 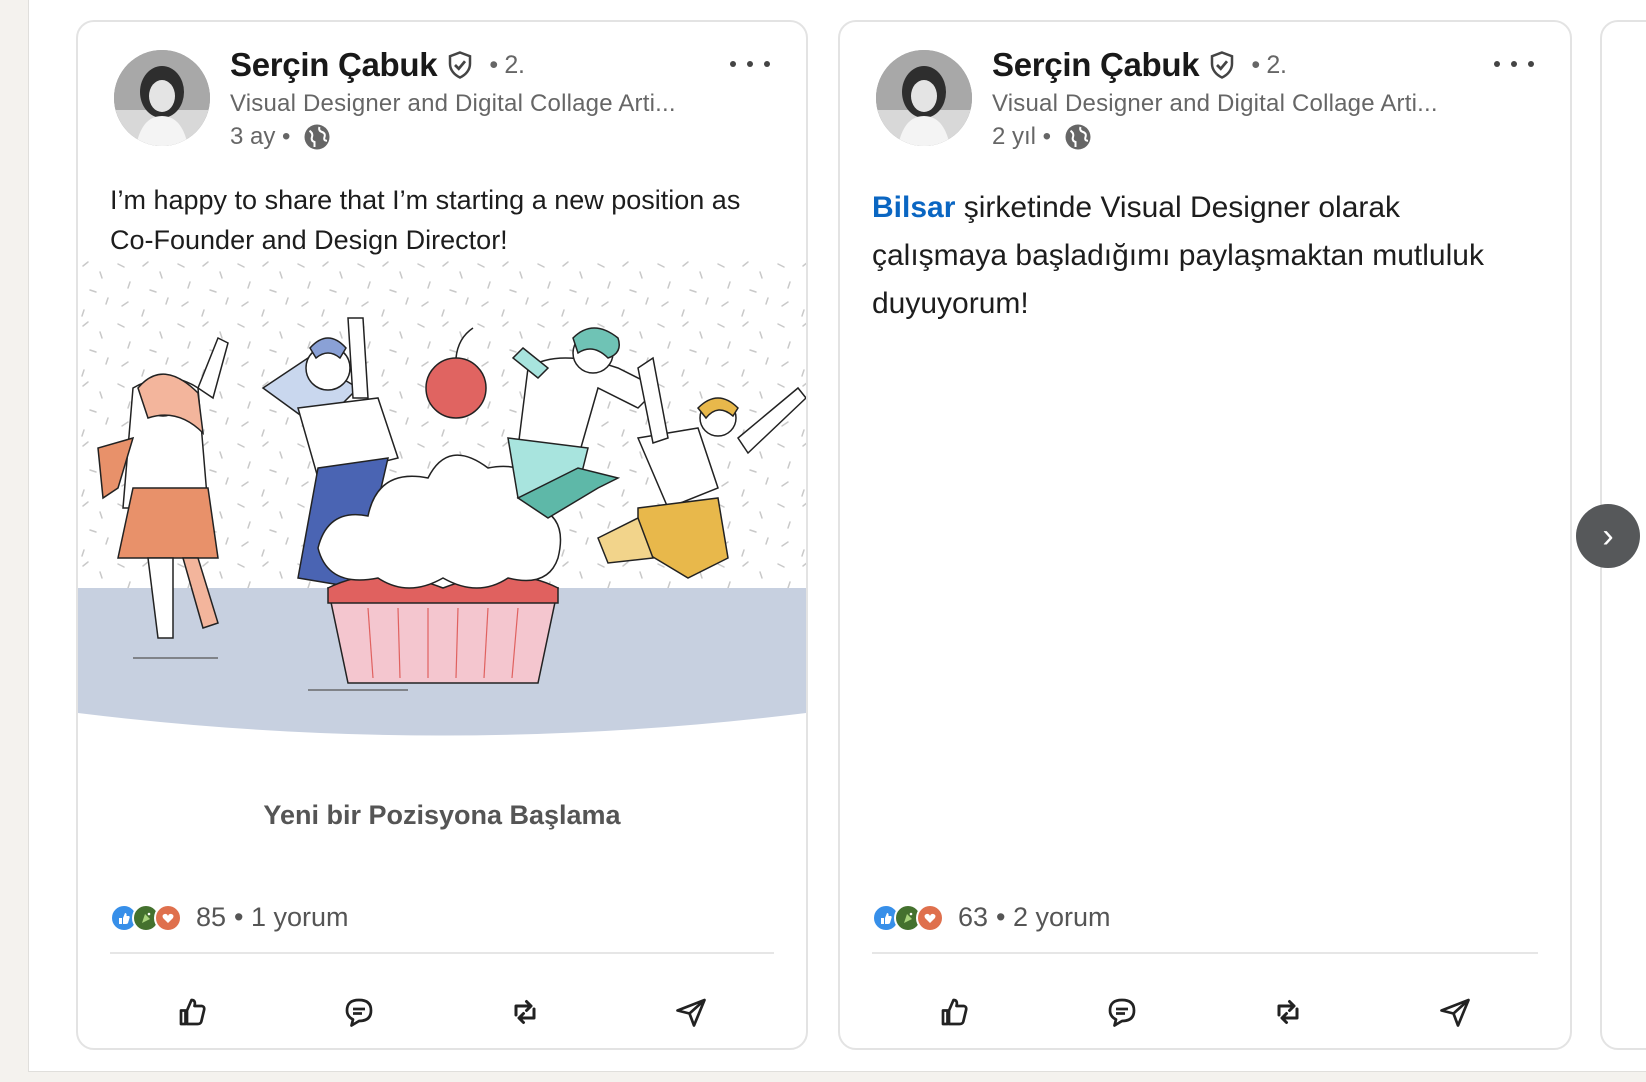 I want to click on post-meta: 2 yıl •, so click(x=1042, y=137).